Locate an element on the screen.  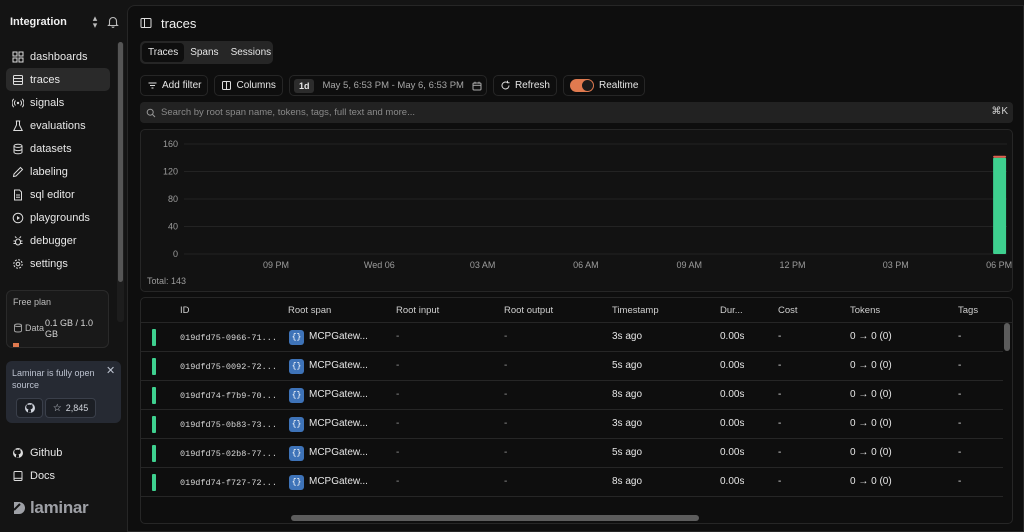
sidebar-item-label: evaluations is located at coordinates (58, 125).